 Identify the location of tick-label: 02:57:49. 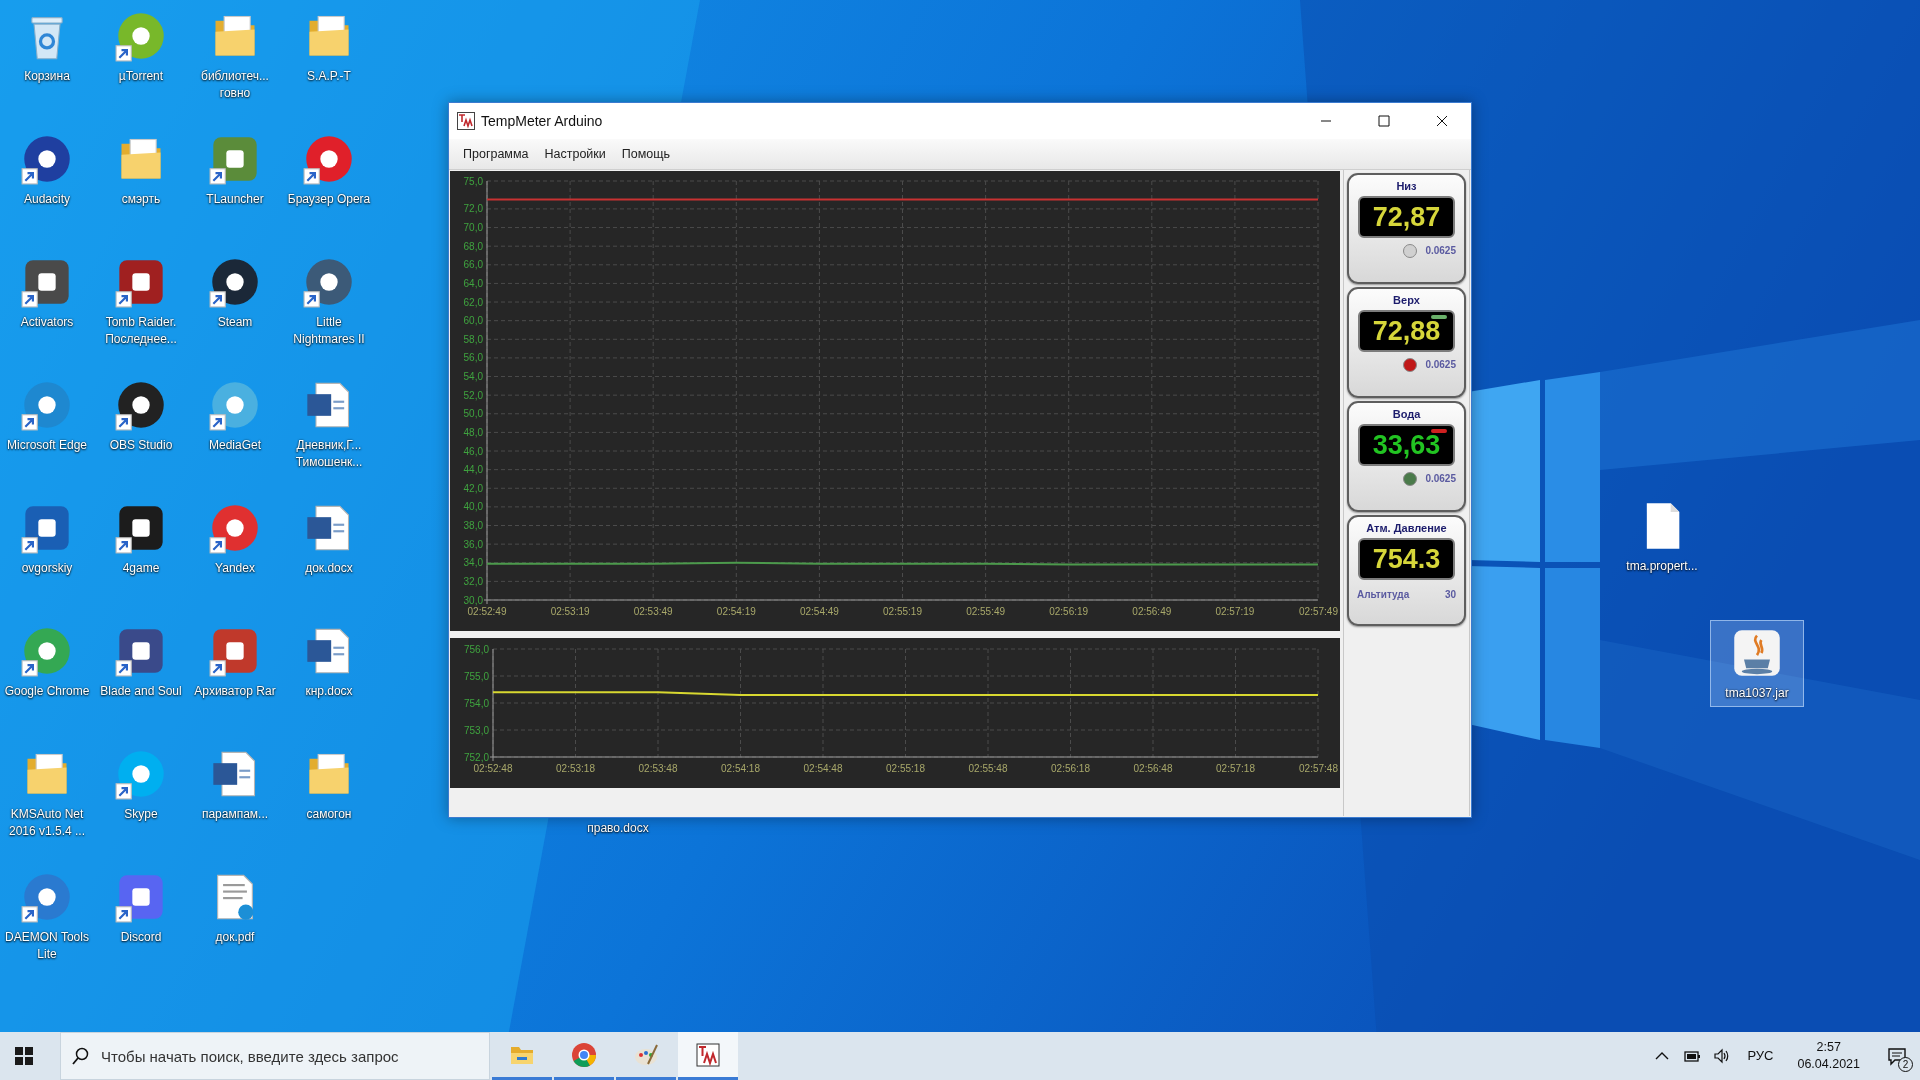
(1318, 611).